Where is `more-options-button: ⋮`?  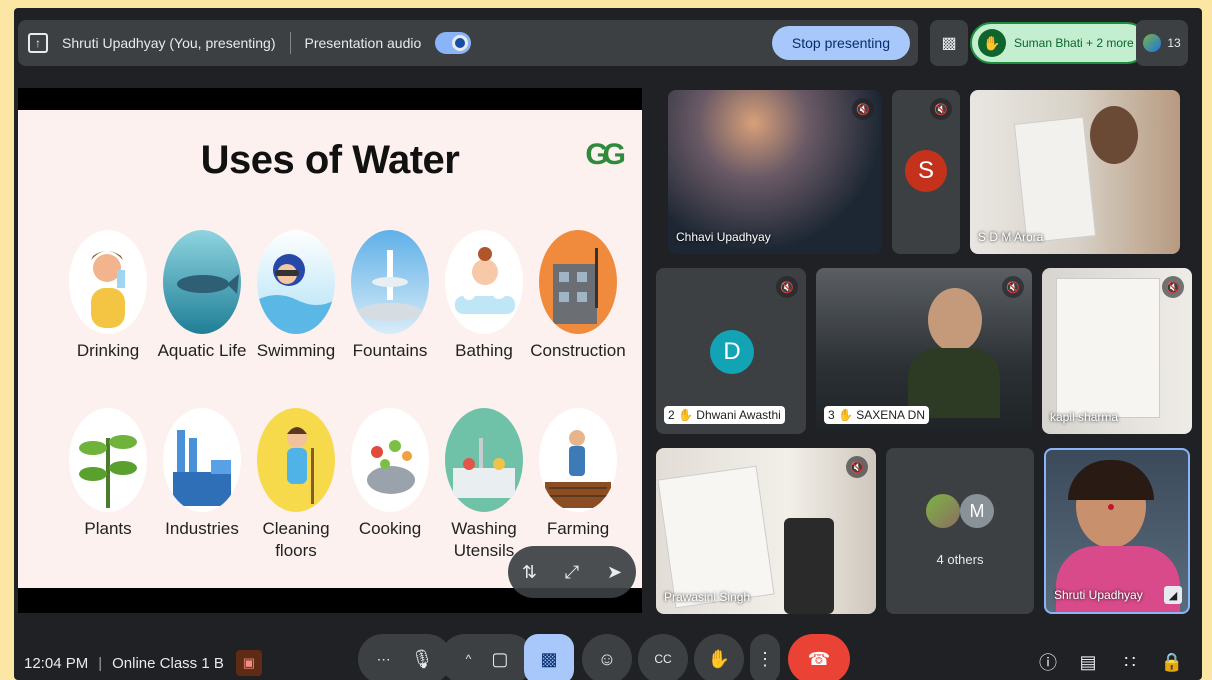
more-options-button: ⋮ is located at coordinates (765, 657).